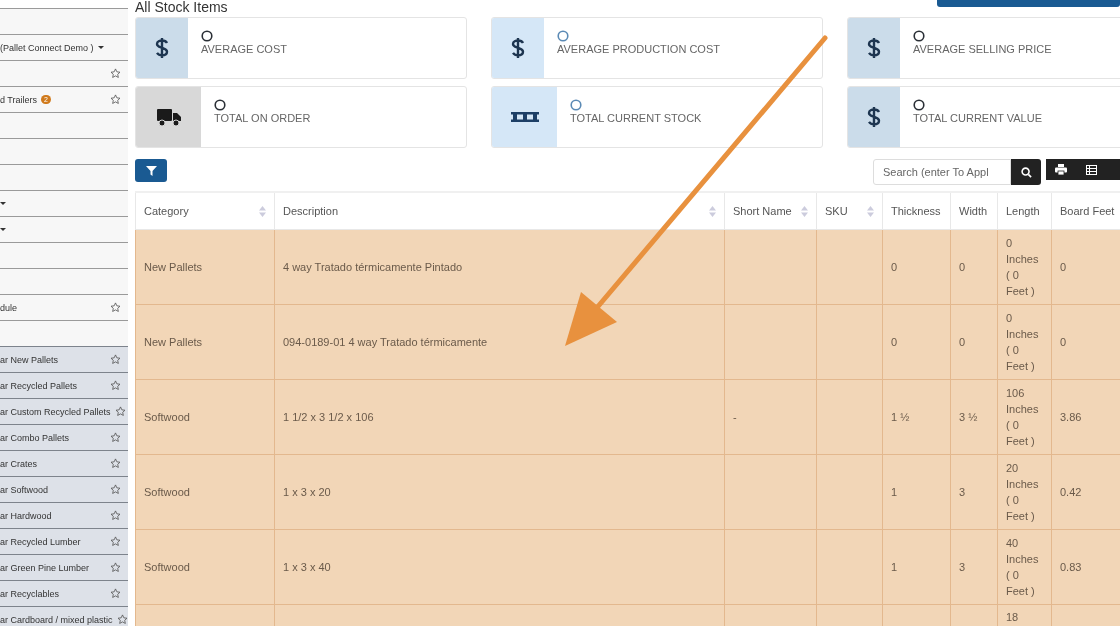  What do you see at coordinates (1091, 169) in the screenshot?
I see `list-icon` at bounding box center [1091, 169].